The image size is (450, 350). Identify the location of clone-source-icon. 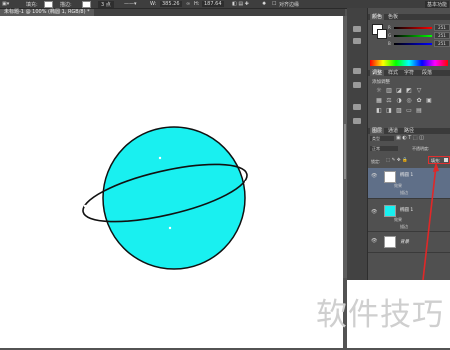
(357, 121).